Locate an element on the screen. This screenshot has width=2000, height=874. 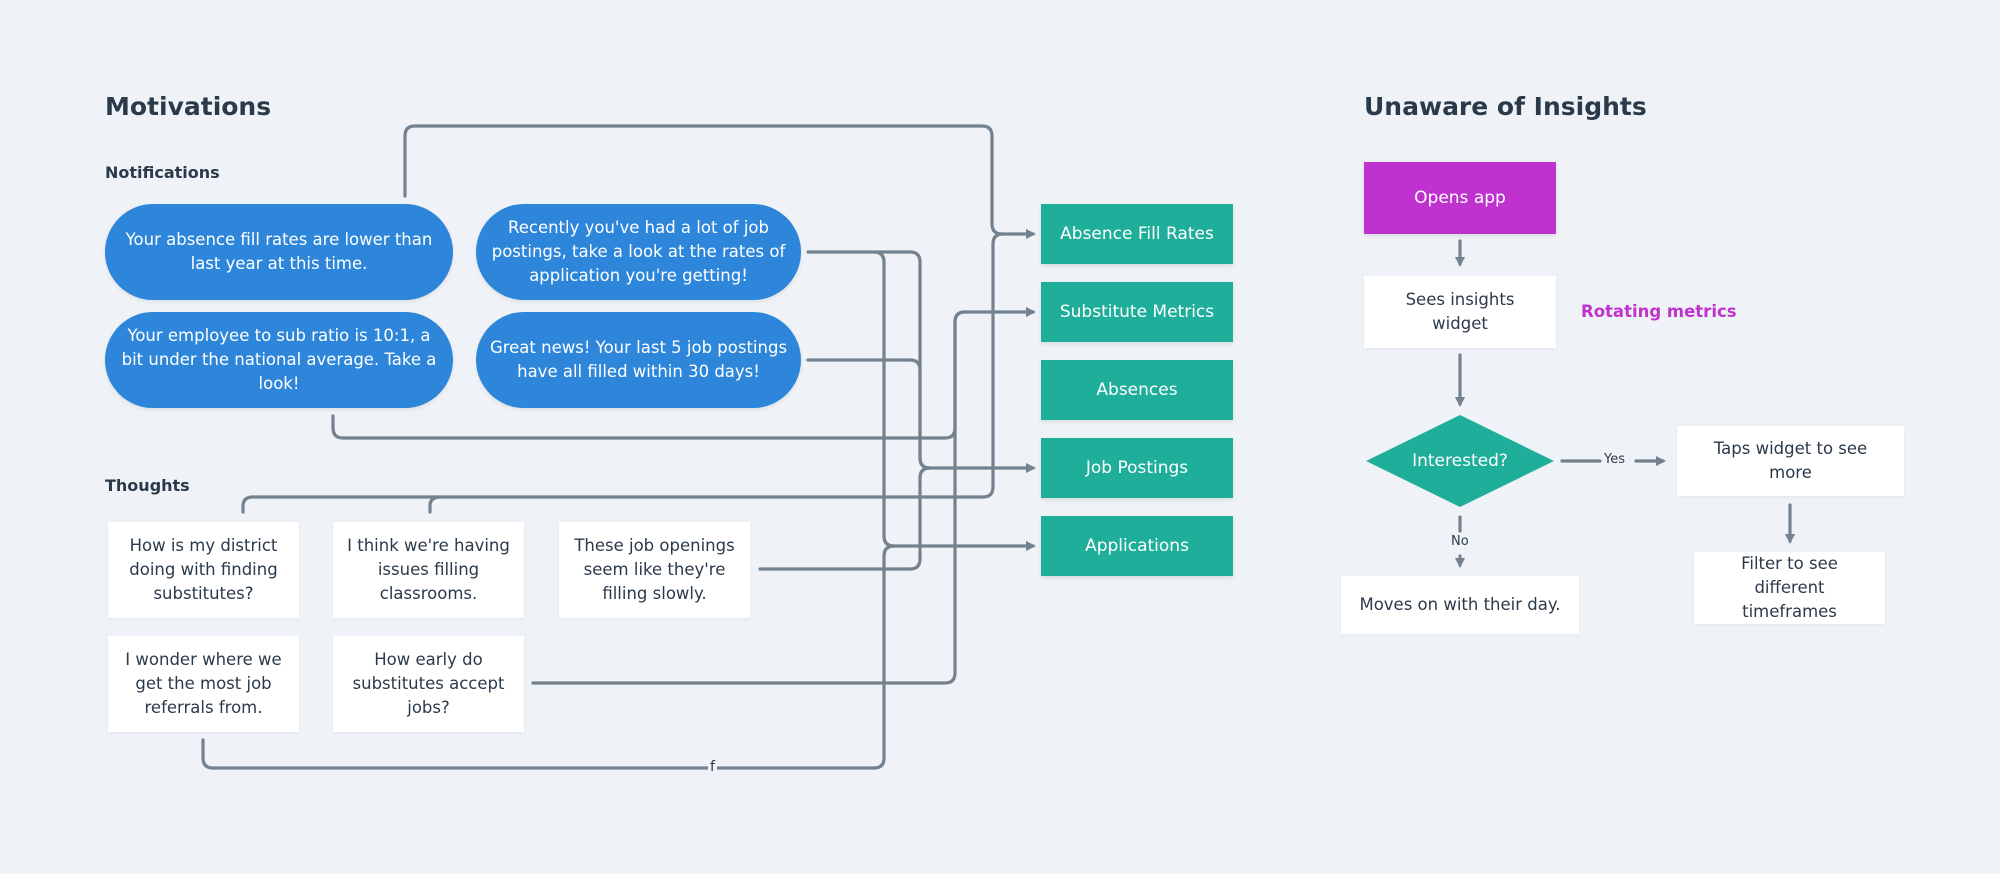
target-job-postings: Job Postings is located at coordinates (1137, 468).